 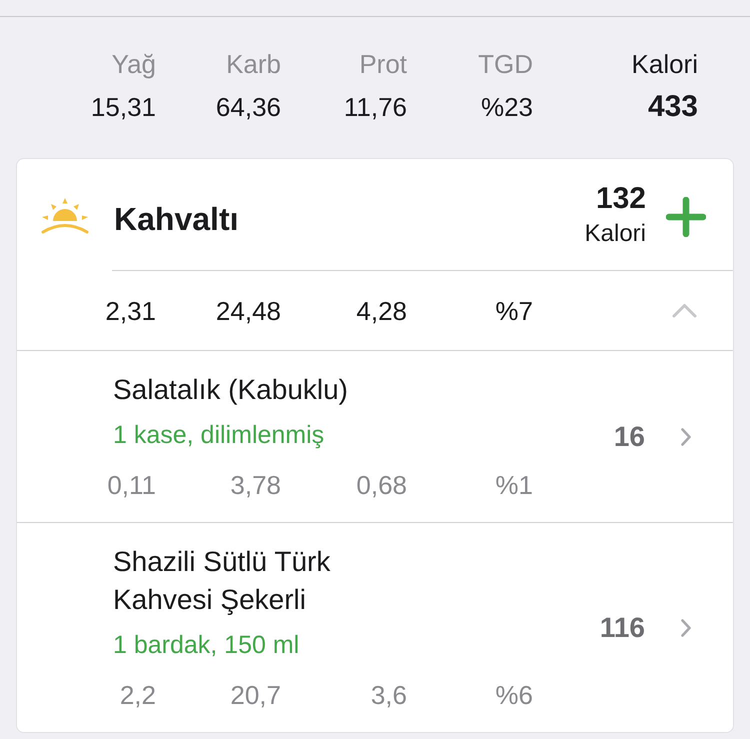 What do you see at coordinates (629, 437) in the screenshot?
I see `food-calories: 16` at bounding box center [629, 437].